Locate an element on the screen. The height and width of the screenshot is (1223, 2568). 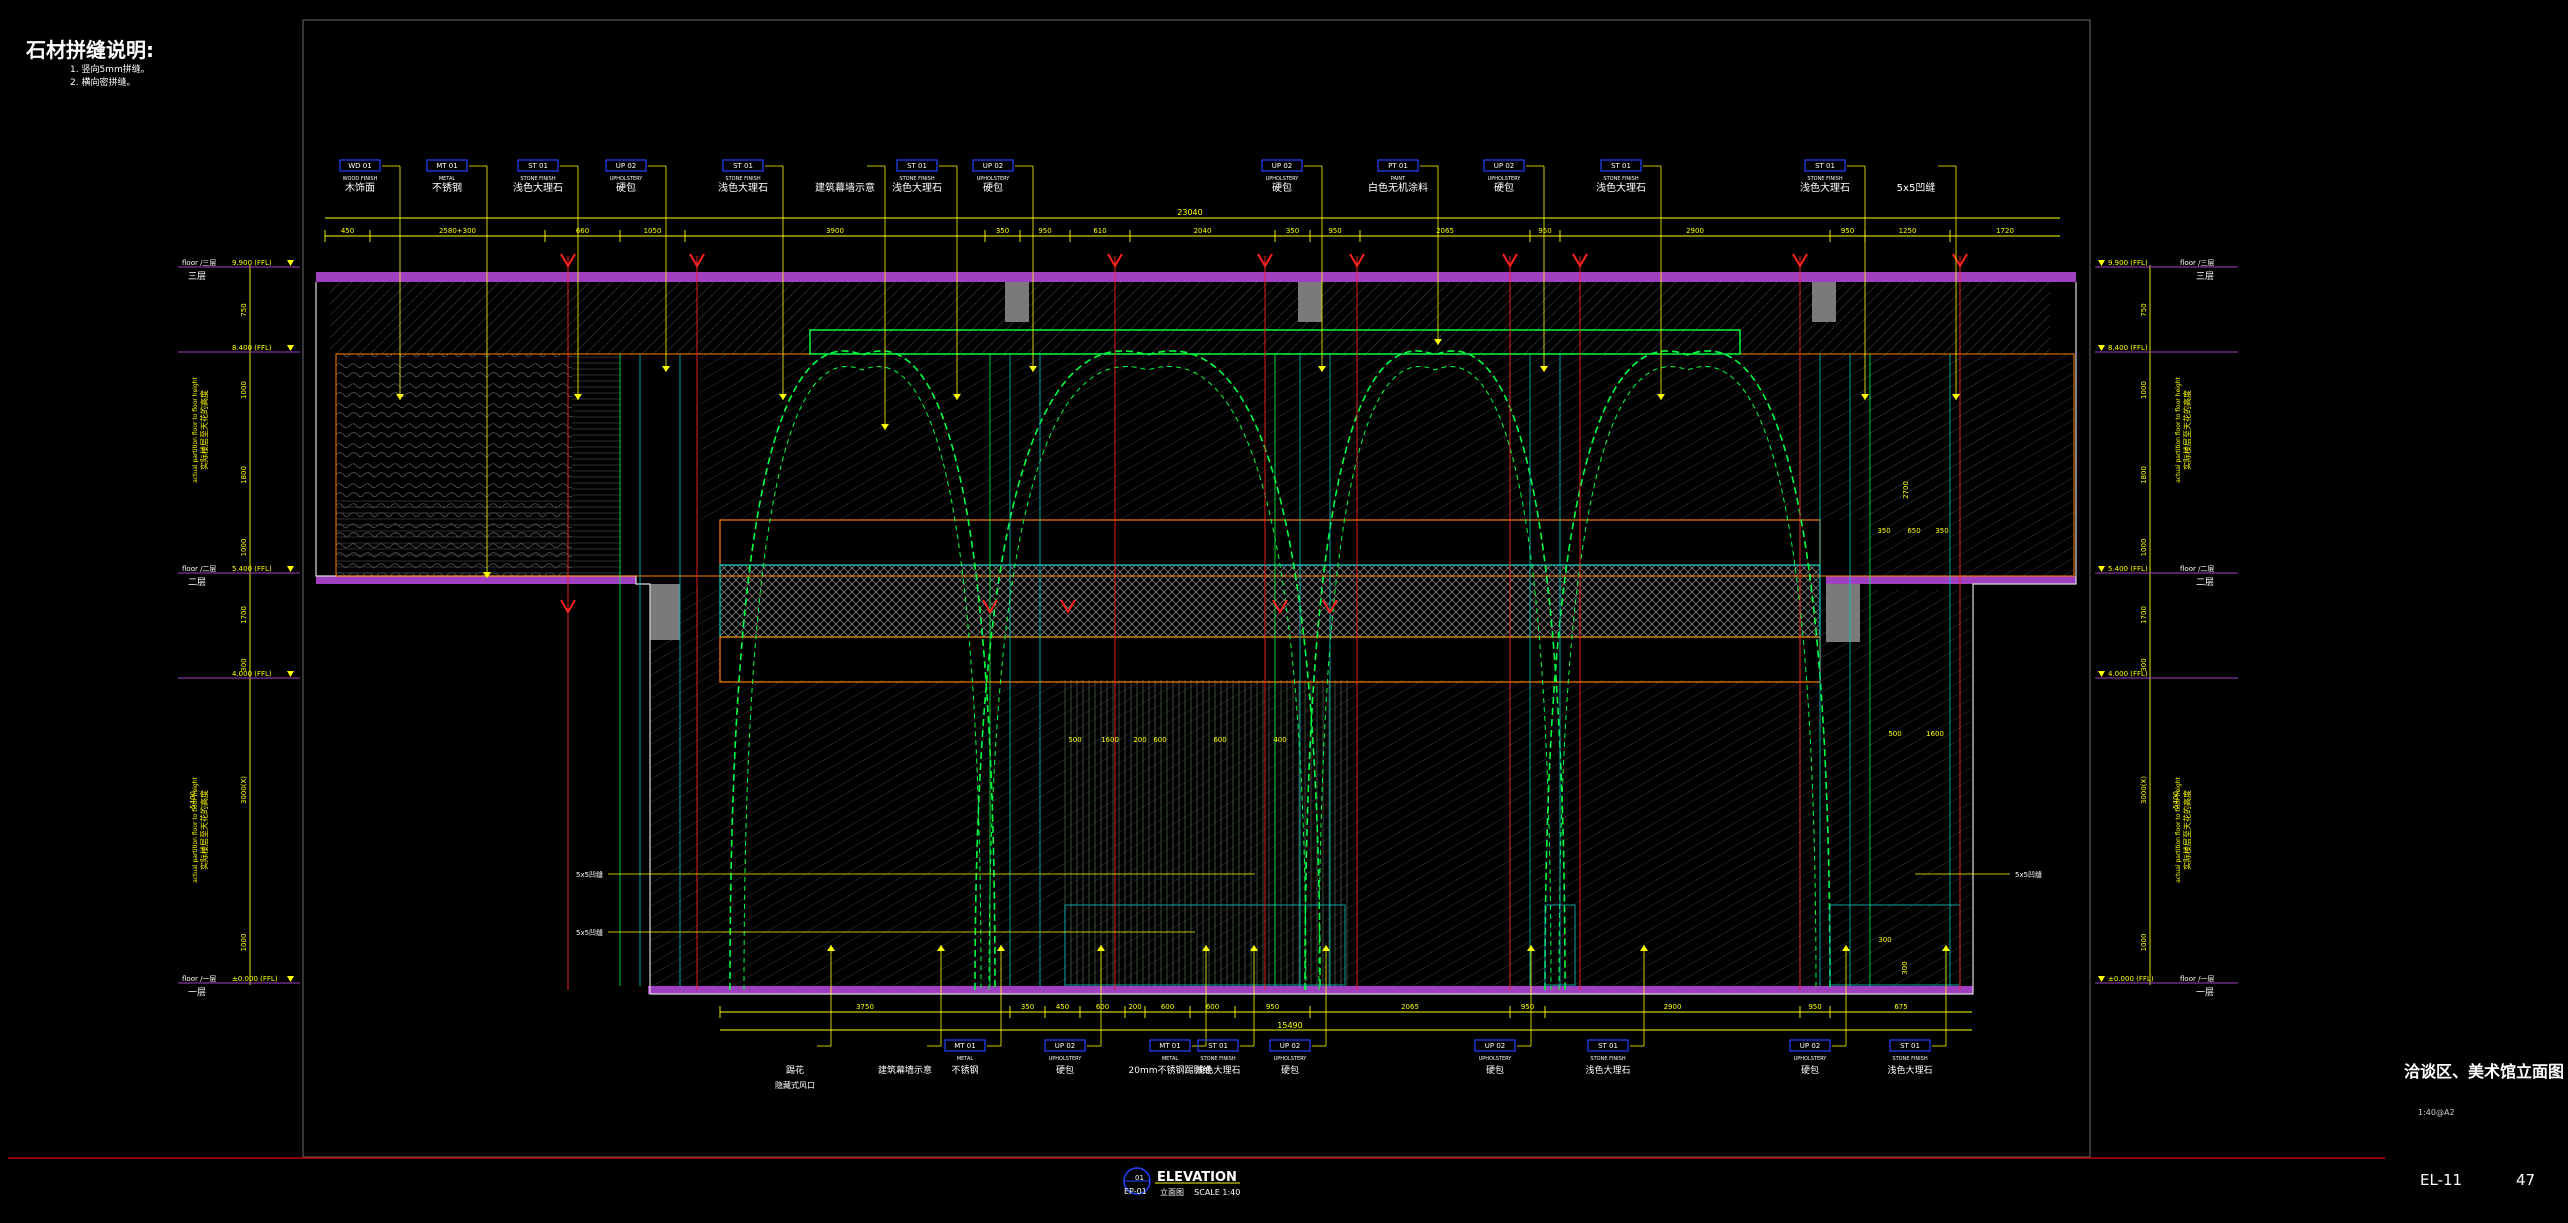
vdim-right-upper-1: 750 is located at coordinates (2144, 309).